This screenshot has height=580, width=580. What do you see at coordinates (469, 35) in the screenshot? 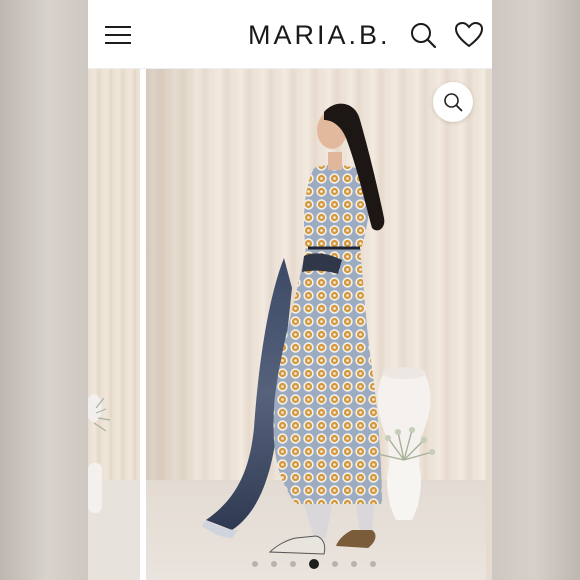
I see `heart-icon` at bounding box center [469, 35].